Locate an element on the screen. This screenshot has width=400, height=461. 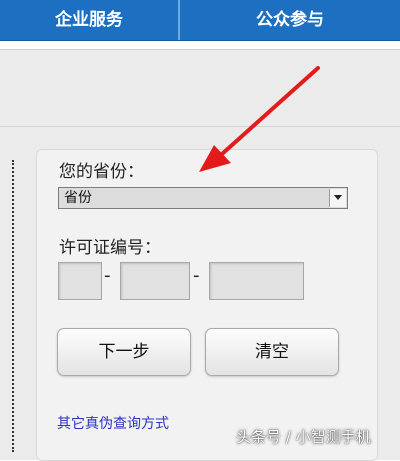
province-select: 省份 is located at coordinates (203, 198).